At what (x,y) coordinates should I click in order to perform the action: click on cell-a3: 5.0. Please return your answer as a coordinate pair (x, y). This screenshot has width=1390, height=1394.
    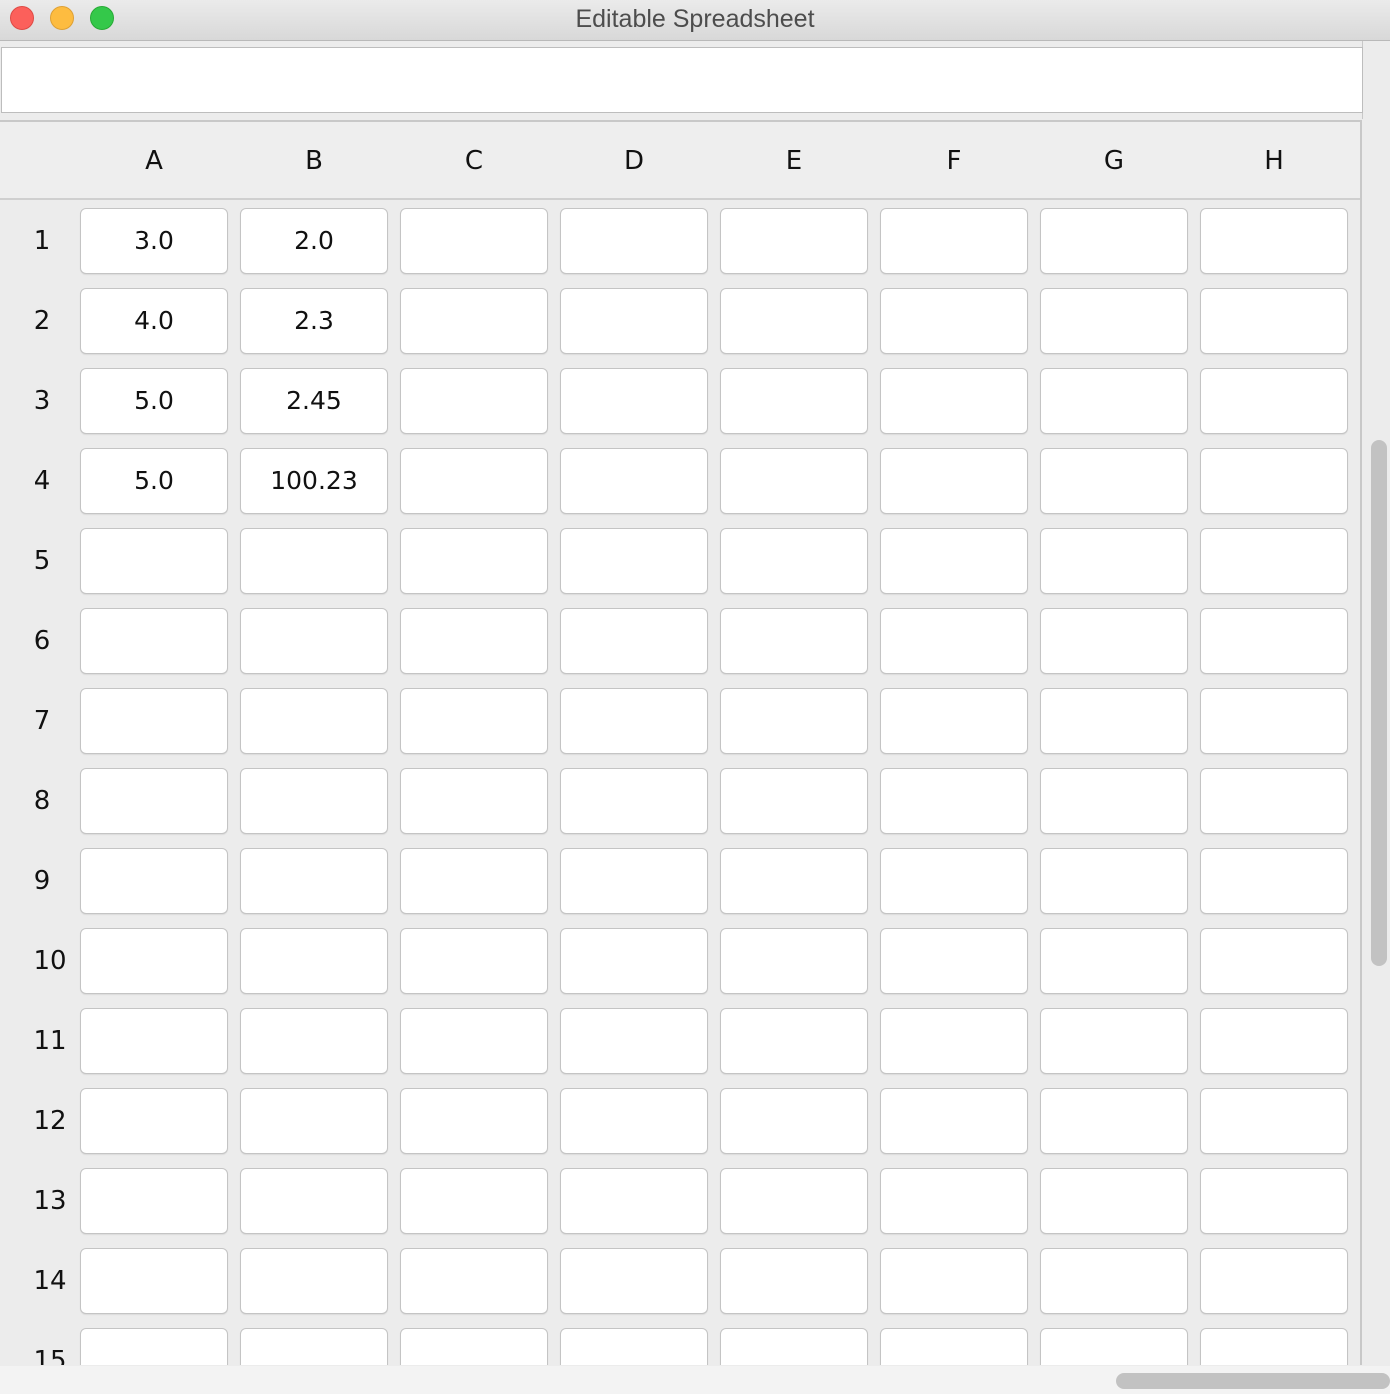
    Looking at the image, I should click on (154, 401).